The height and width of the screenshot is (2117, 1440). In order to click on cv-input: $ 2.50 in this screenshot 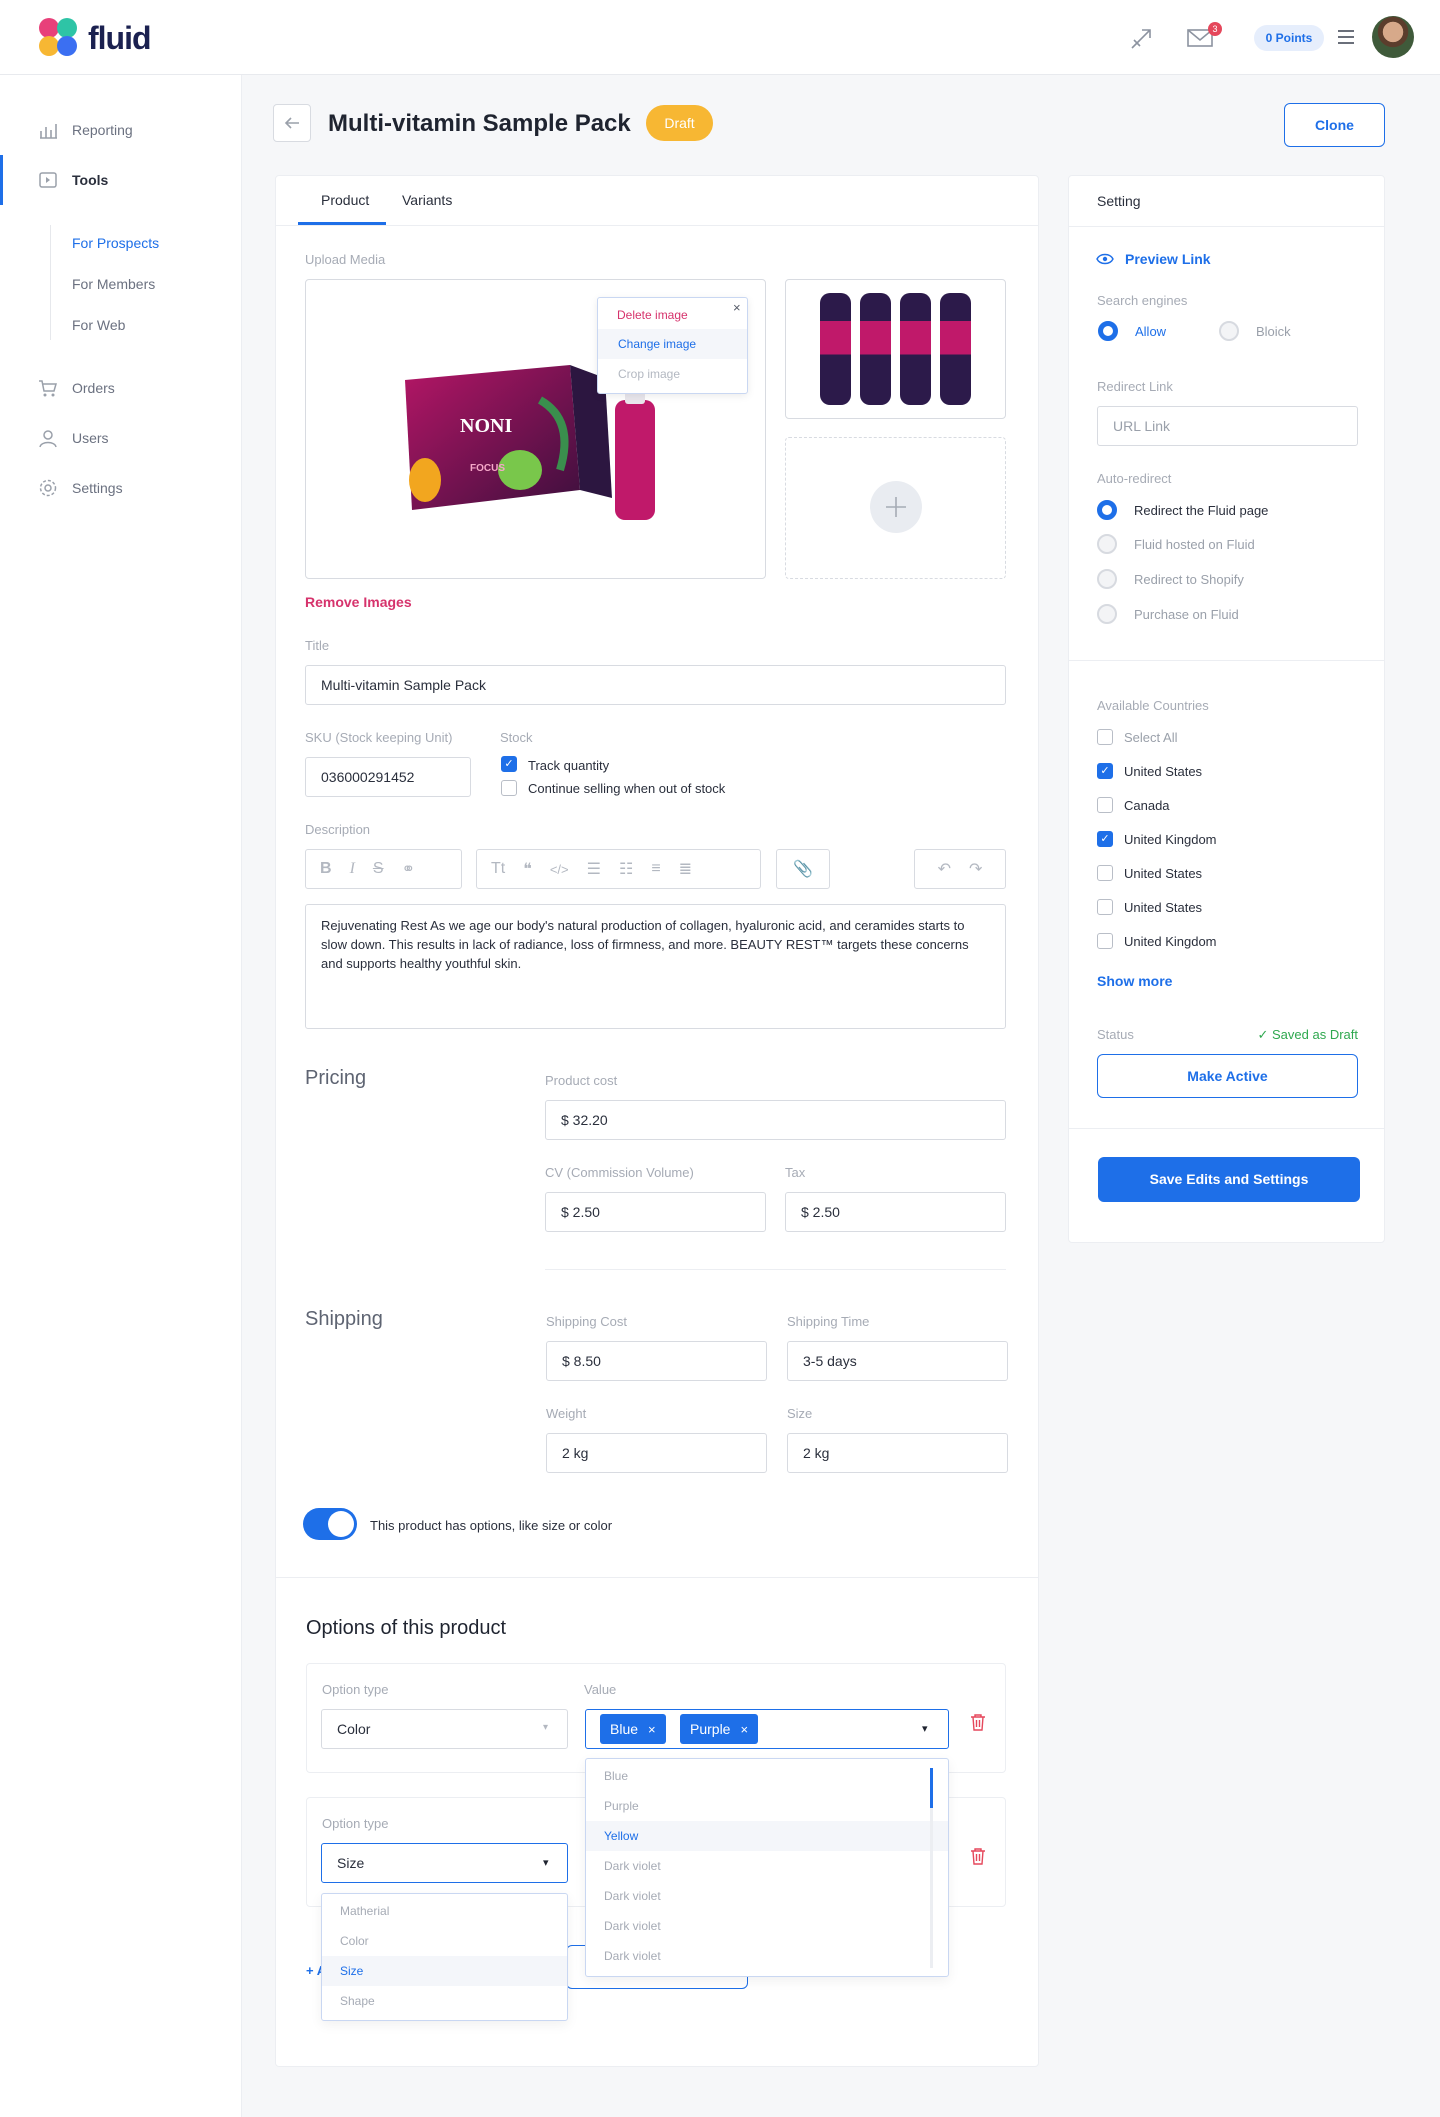, I will do `click(655, 1212)`.